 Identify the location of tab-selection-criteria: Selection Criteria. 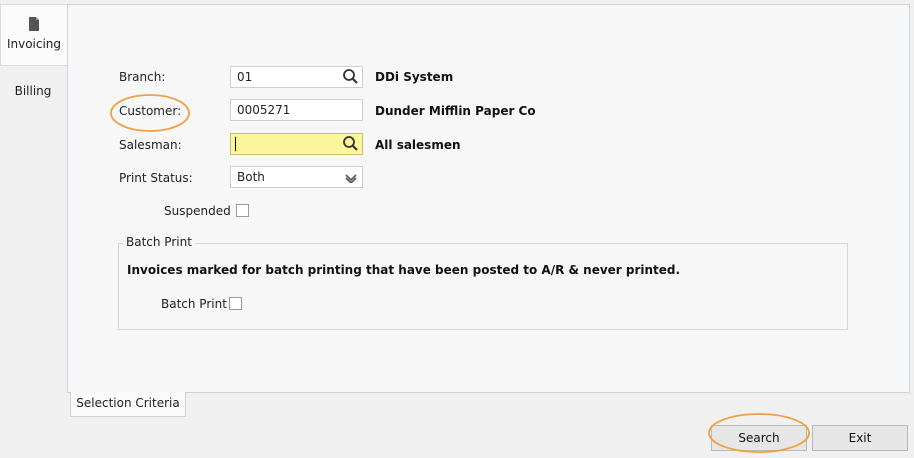
(128, 404).